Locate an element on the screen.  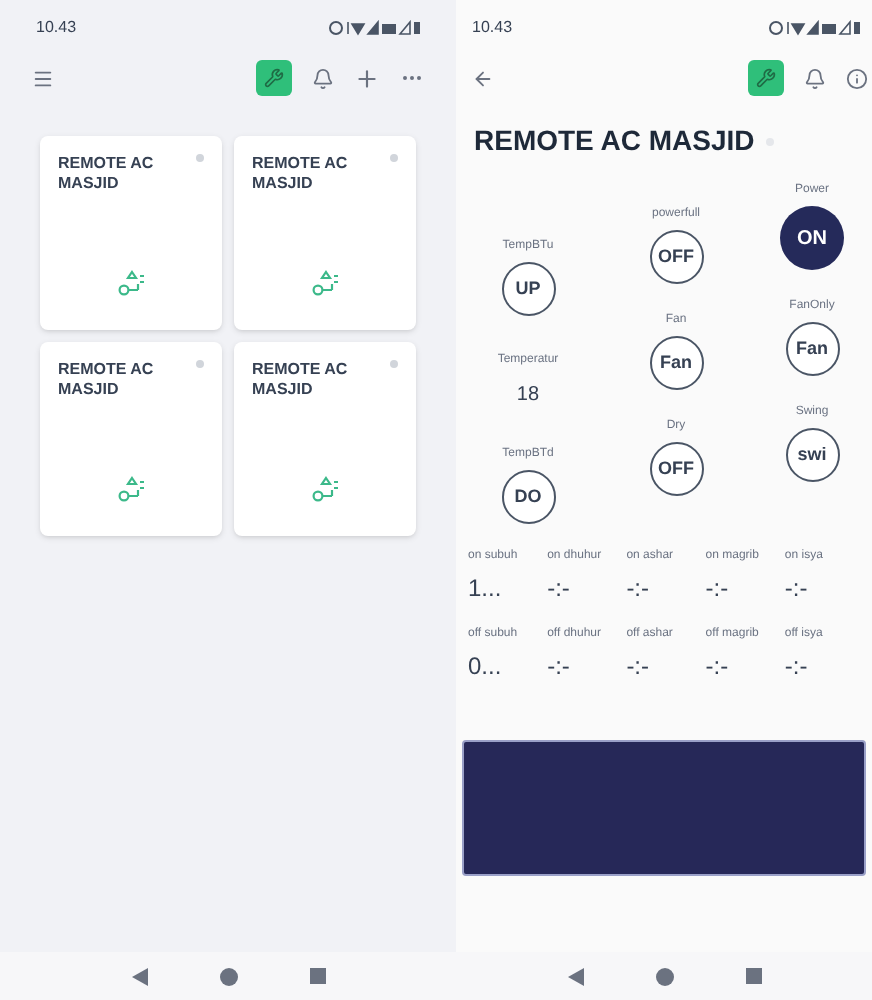
temperature-value: 18 is located at coordinates (528, 396).